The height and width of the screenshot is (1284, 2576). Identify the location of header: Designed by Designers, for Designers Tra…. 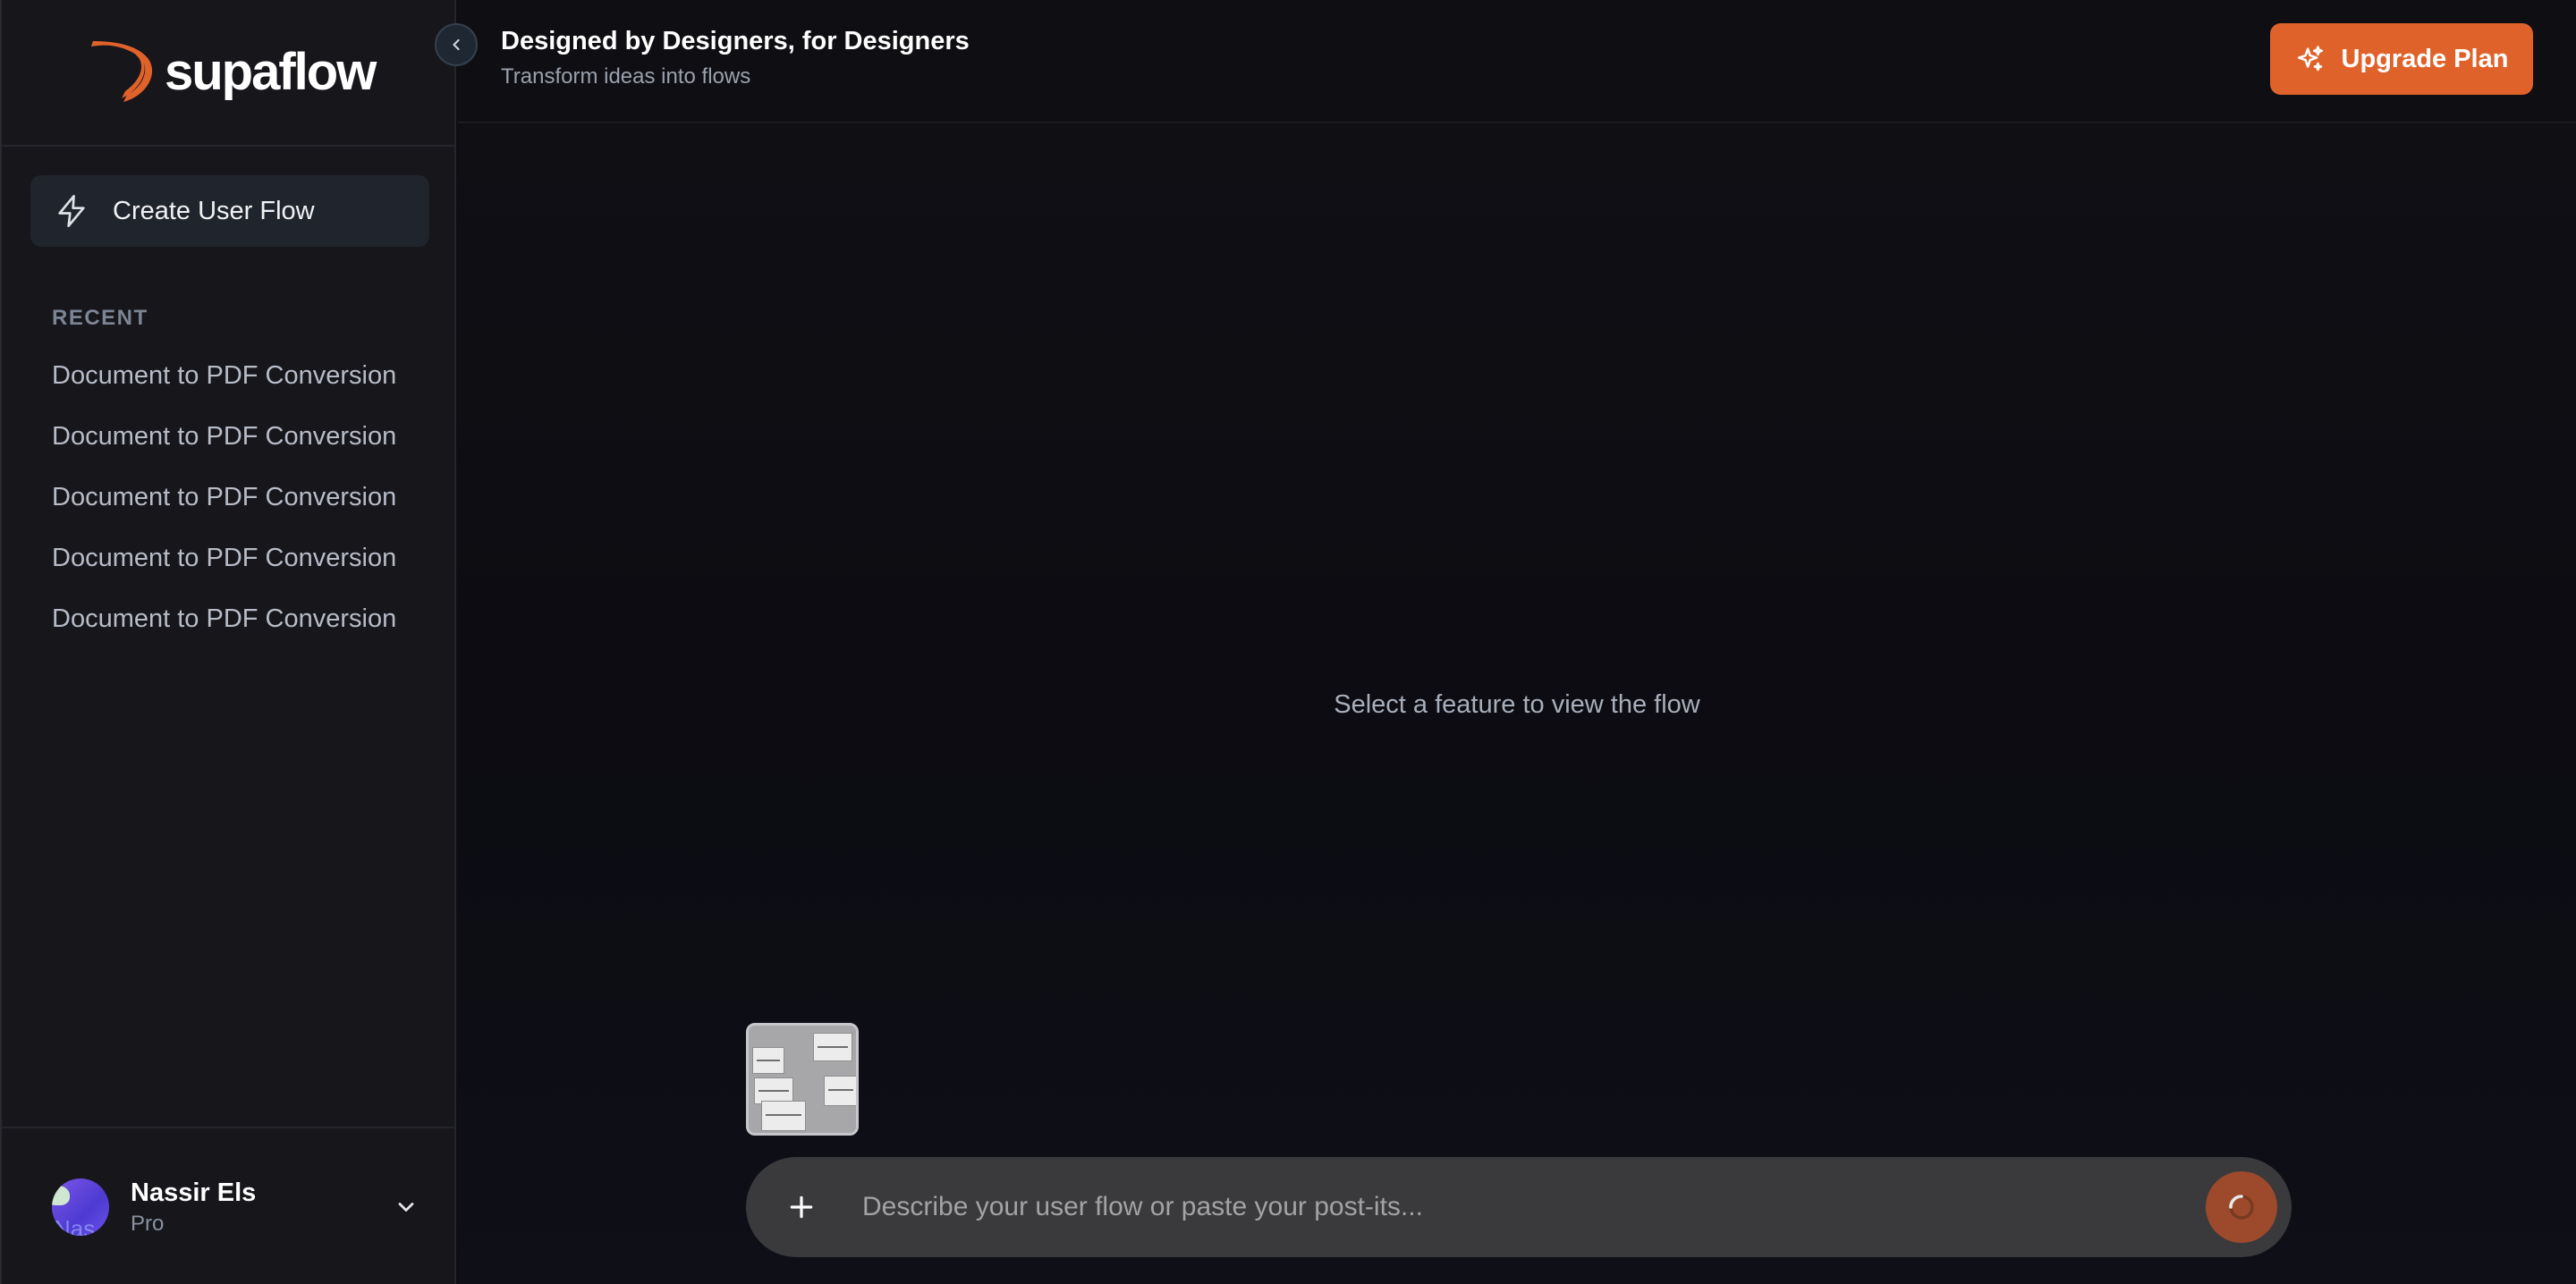
(1517, 62).